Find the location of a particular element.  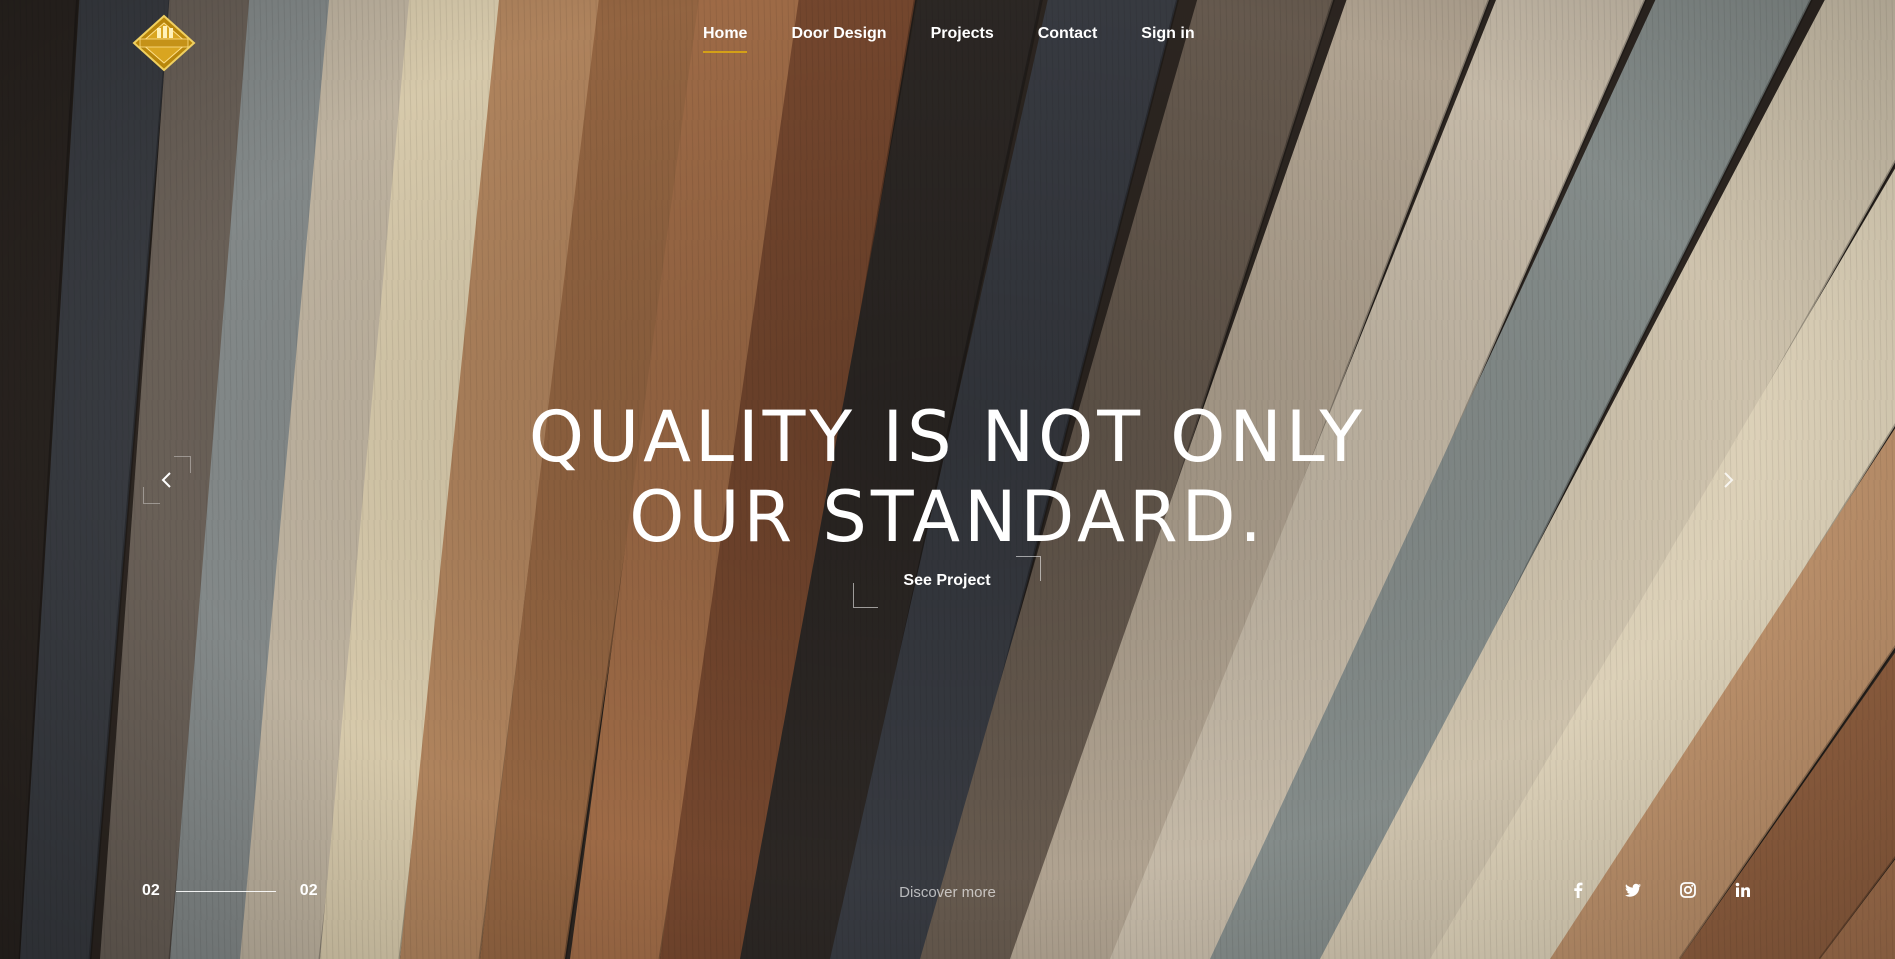

see-project-button: See Project is located at coordinates (947, 582).